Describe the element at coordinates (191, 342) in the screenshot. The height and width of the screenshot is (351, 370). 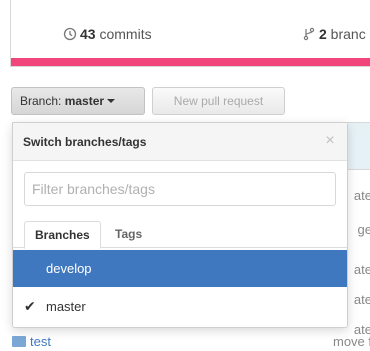
I see `file-row-test: test move f` at that location.